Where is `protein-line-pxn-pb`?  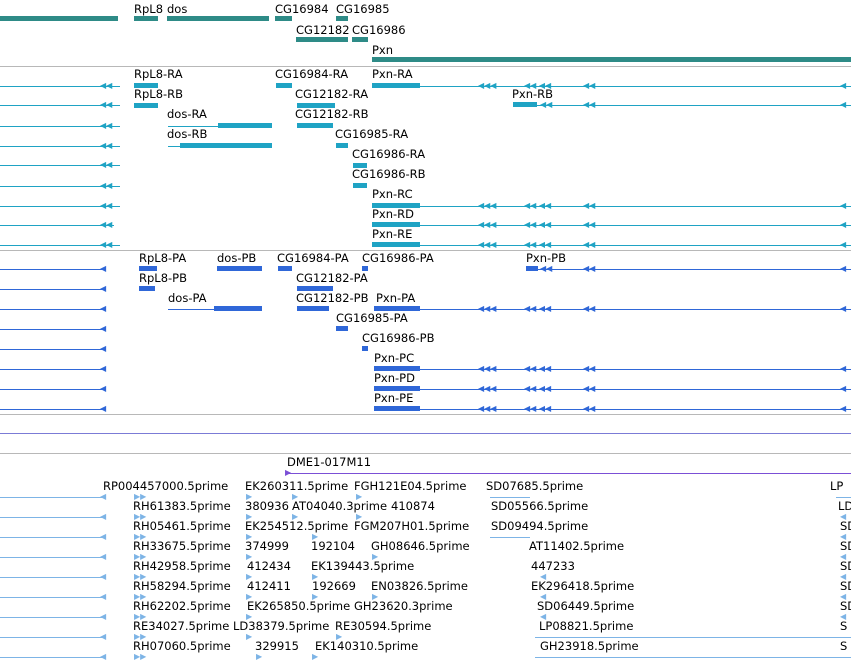
protein-line-pxn-pb is located at coordinates (688, 269).